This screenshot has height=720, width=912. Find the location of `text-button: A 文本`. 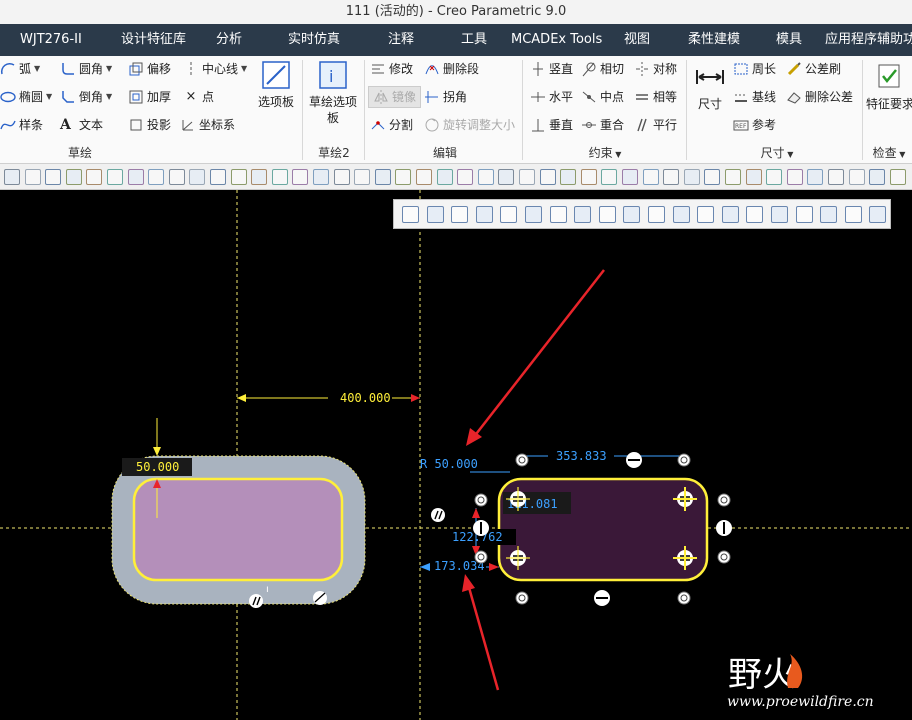

text-button: A 文本 is located at coordinates (81, 125).